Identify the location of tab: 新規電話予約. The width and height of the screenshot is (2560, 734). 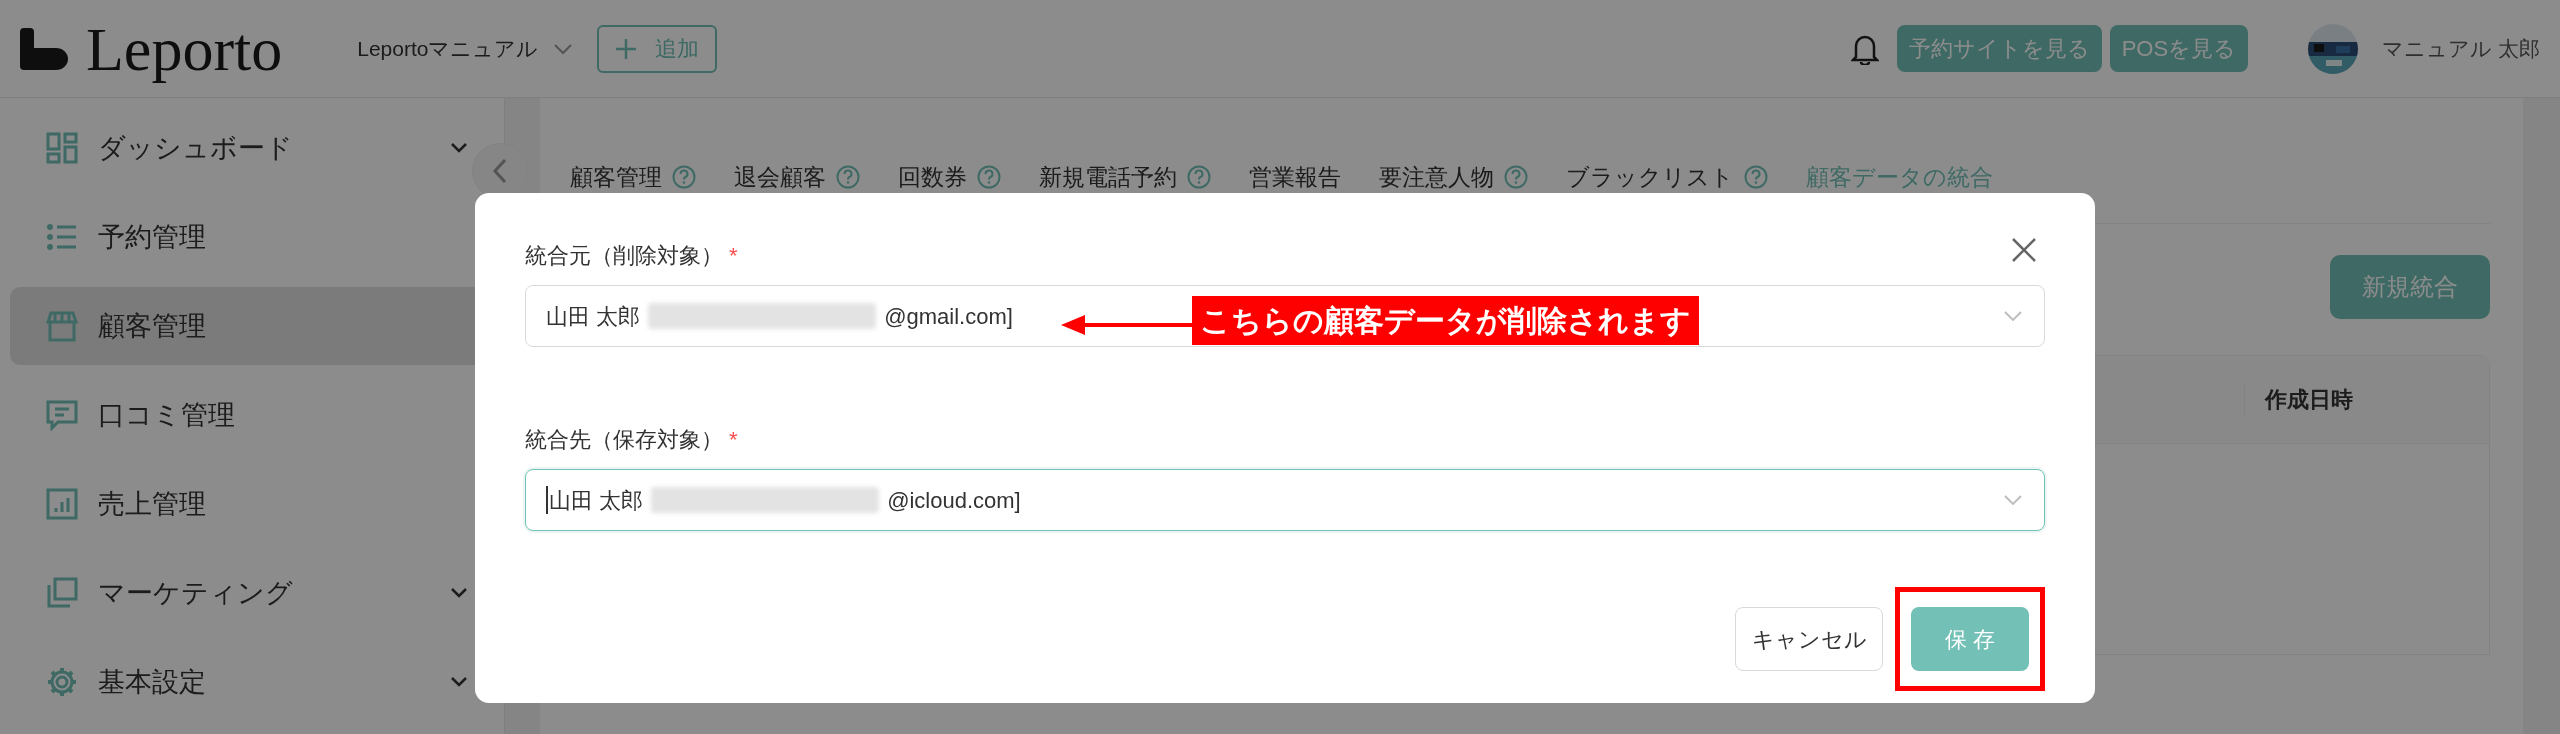
(1125, 191).